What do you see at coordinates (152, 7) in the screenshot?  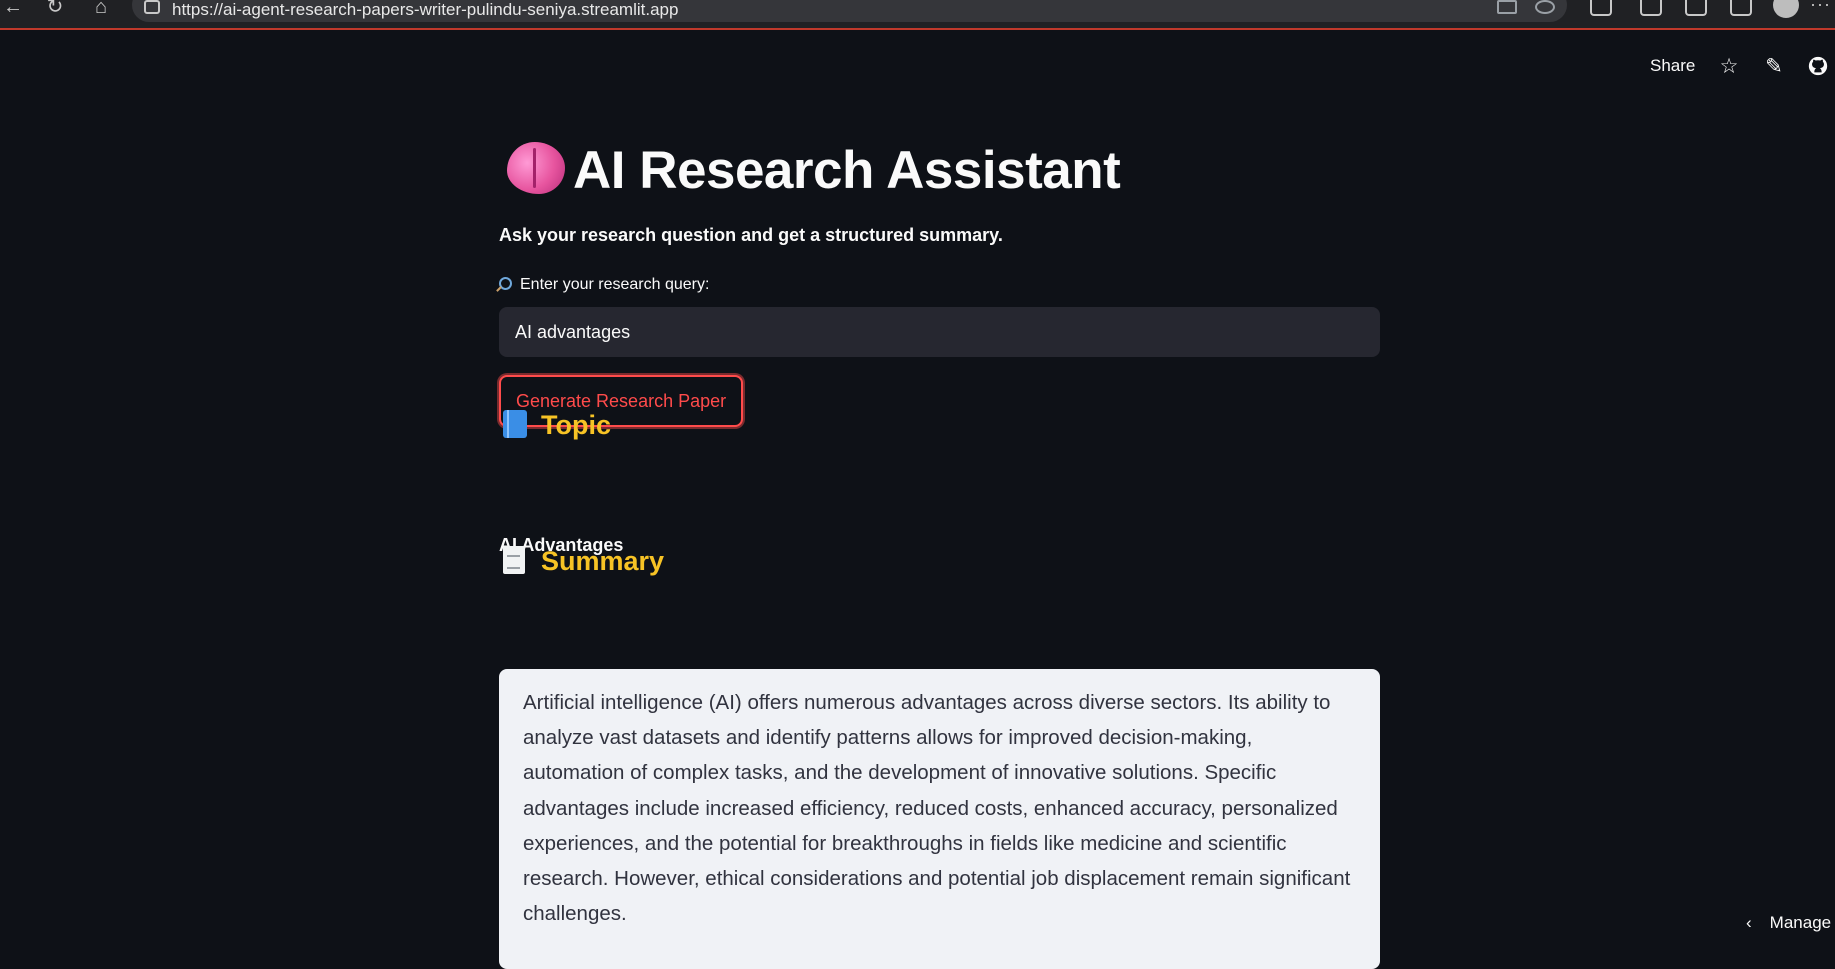 I see `site-info-icon` at bounding box center [152, 7].